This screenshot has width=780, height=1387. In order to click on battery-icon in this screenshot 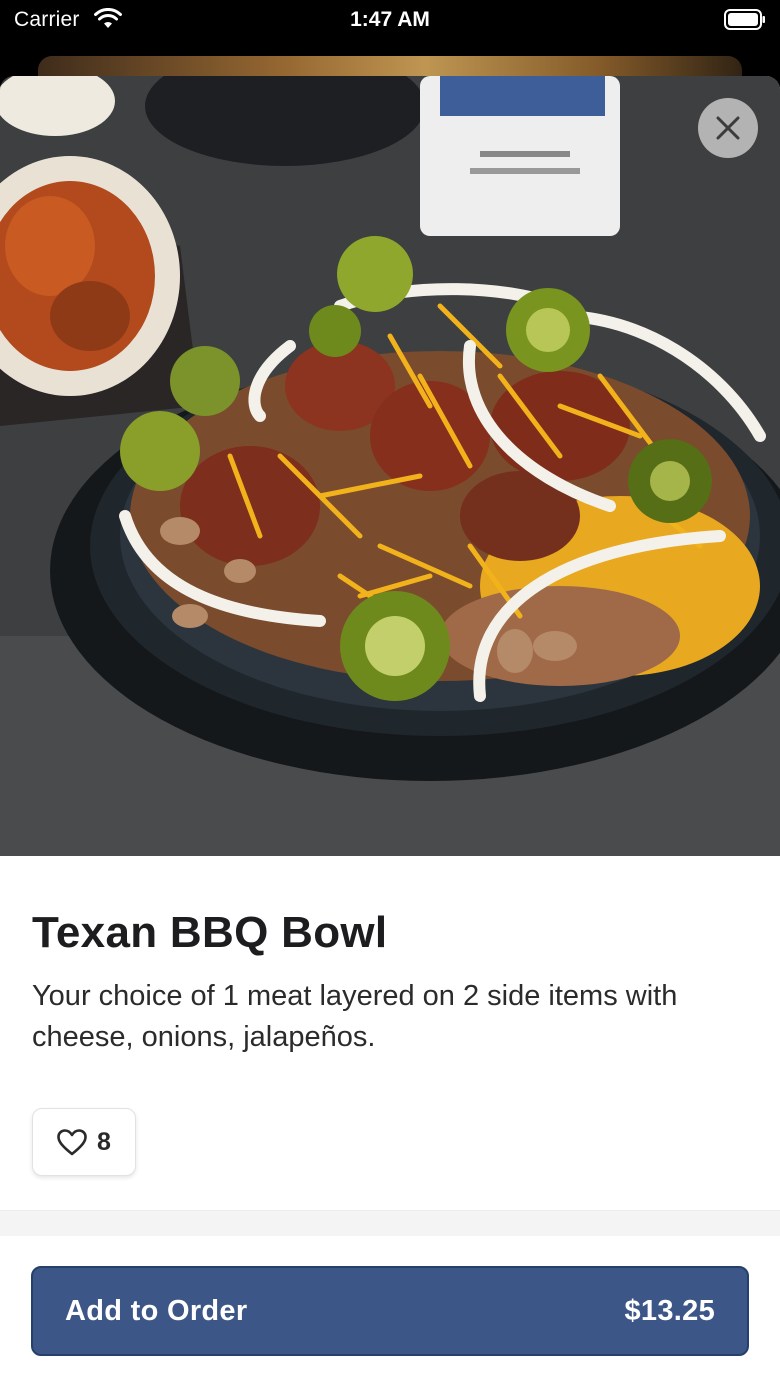, I will do `click(744, 19)`.